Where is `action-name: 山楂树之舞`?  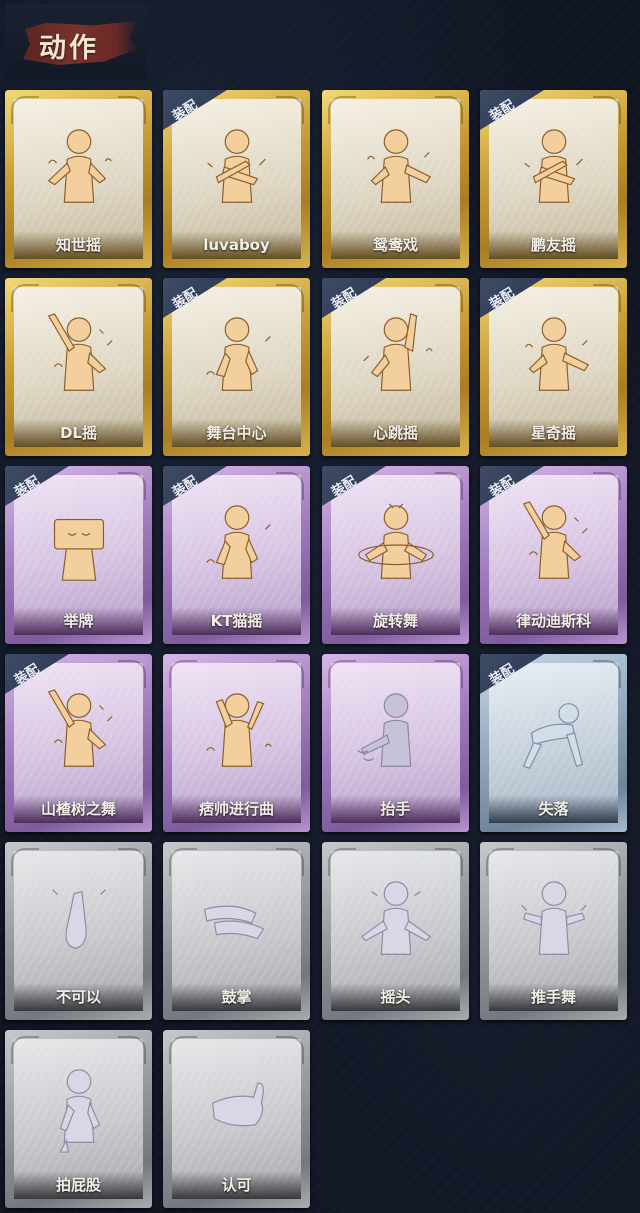 action-name: 山楂树之舞 is located at coordinates (78, 809).